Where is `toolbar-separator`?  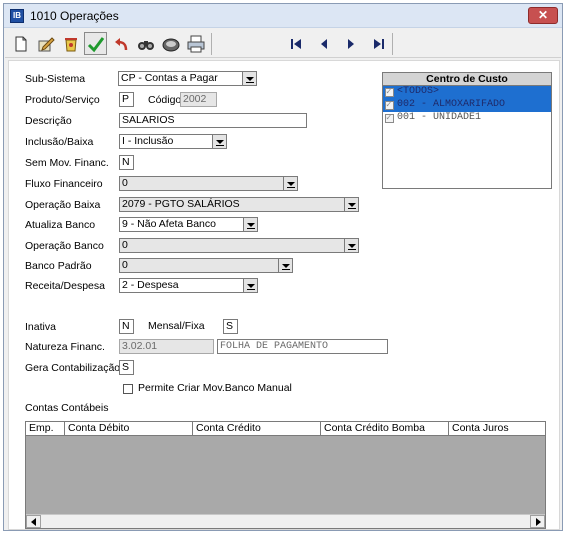
toolbar-separator is located at coordinates (392, 44).